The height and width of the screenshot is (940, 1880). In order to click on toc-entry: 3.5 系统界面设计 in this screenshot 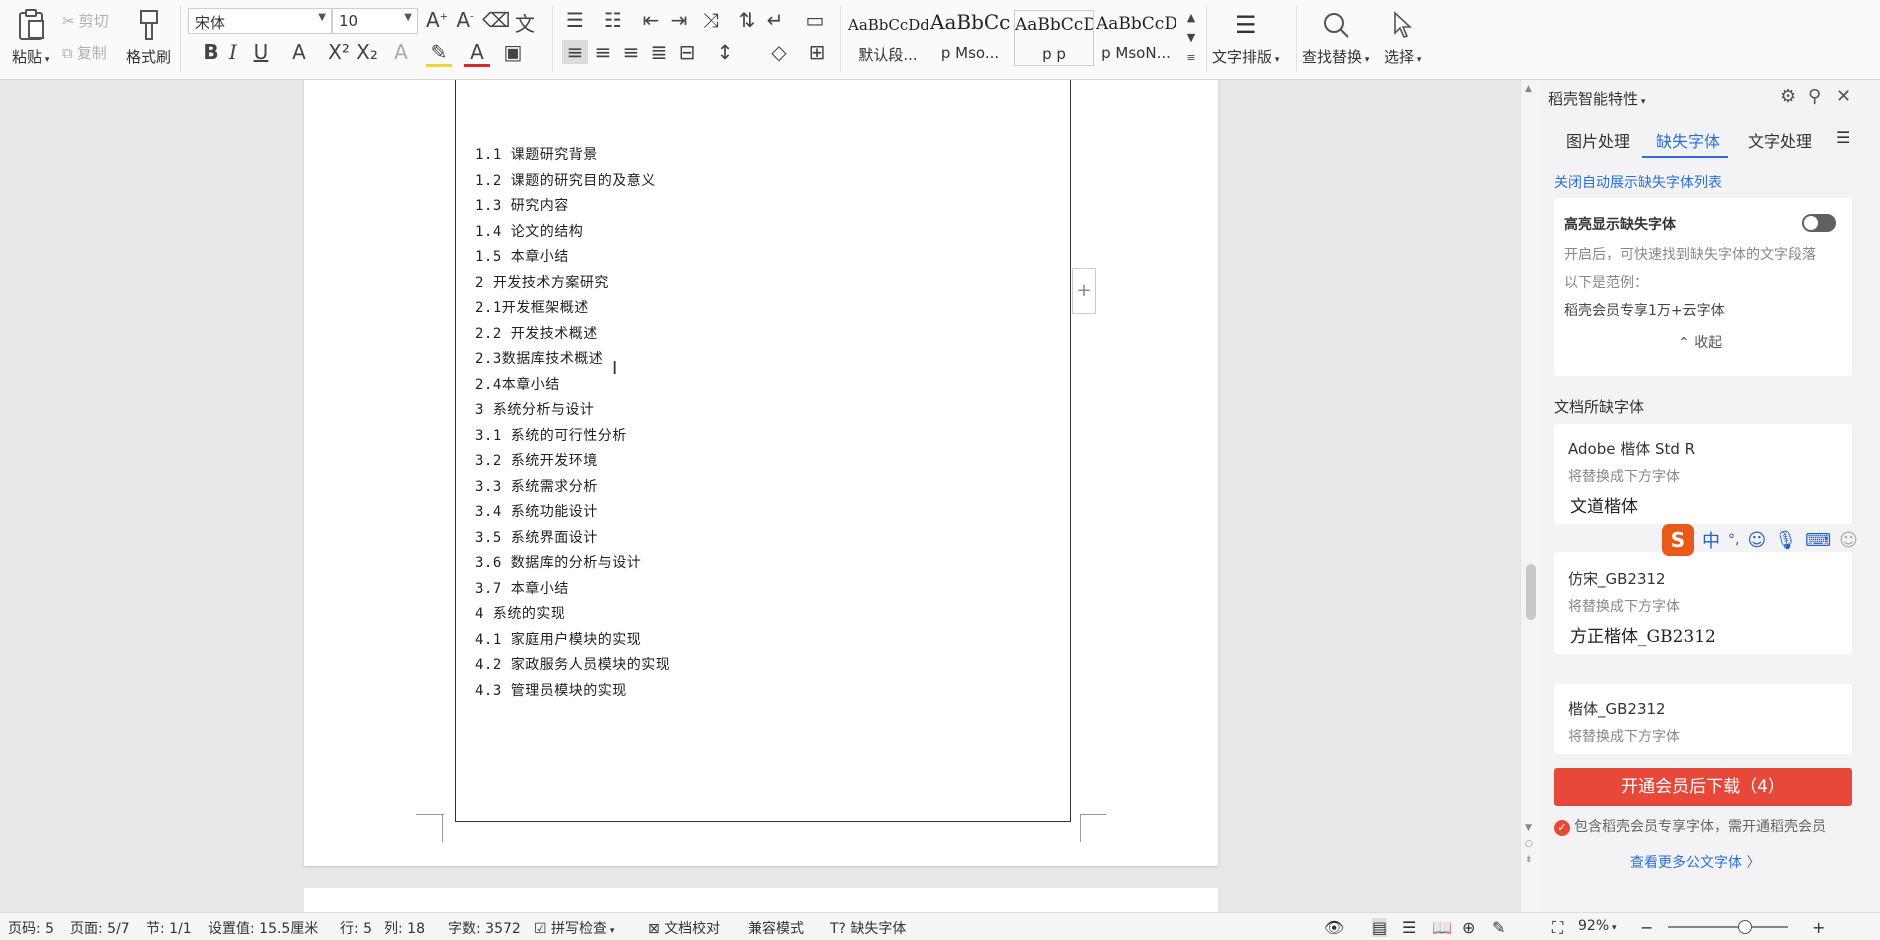, I will do `click(536, 537)`.